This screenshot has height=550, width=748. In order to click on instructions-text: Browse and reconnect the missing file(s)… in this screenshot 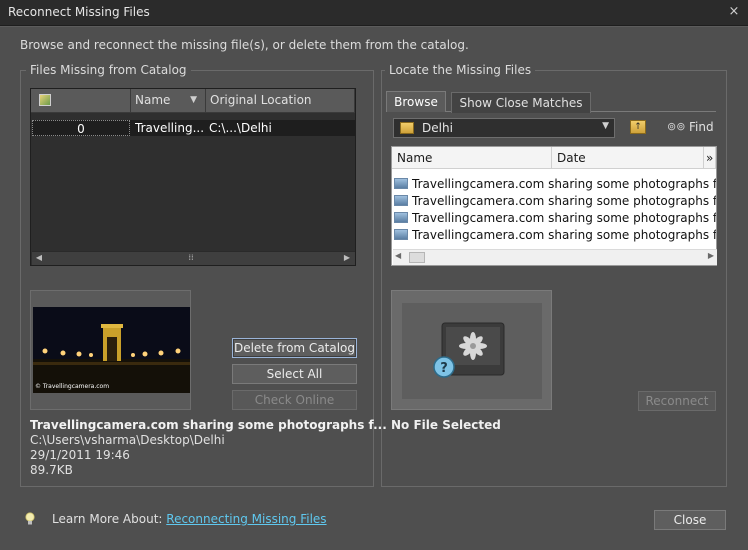, I will do `click(244, 45)`.